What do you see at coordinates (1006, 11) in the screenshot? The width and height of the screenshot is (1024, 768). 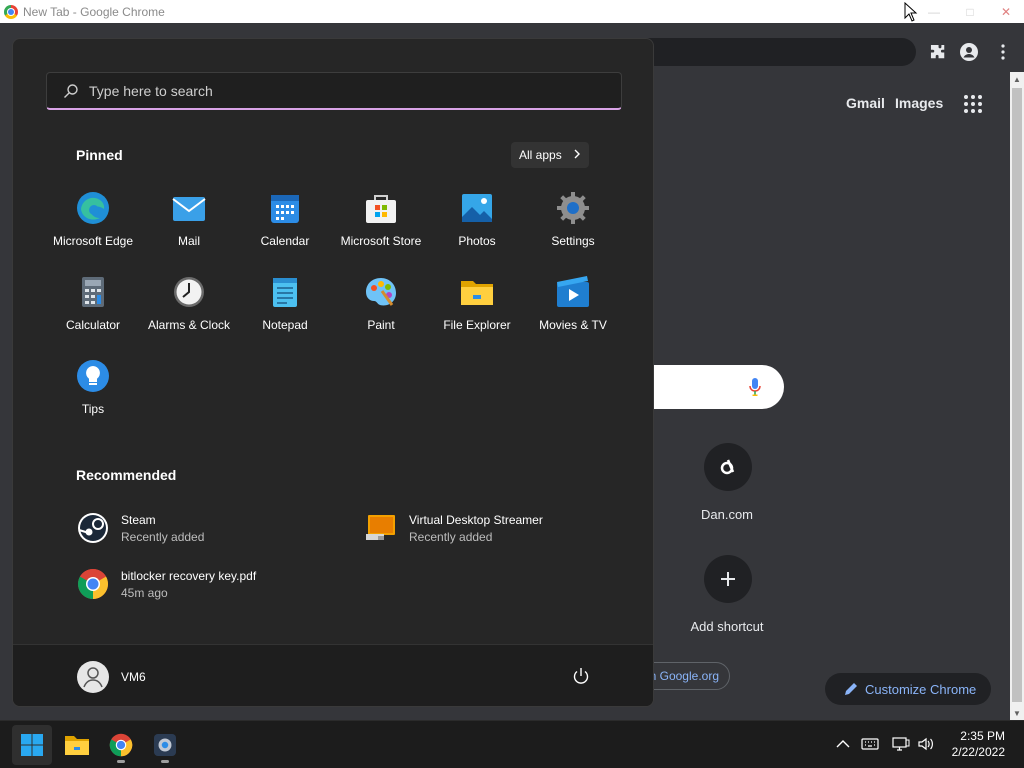 I see `close-button: ✕` at bounding box center [1006, 11].